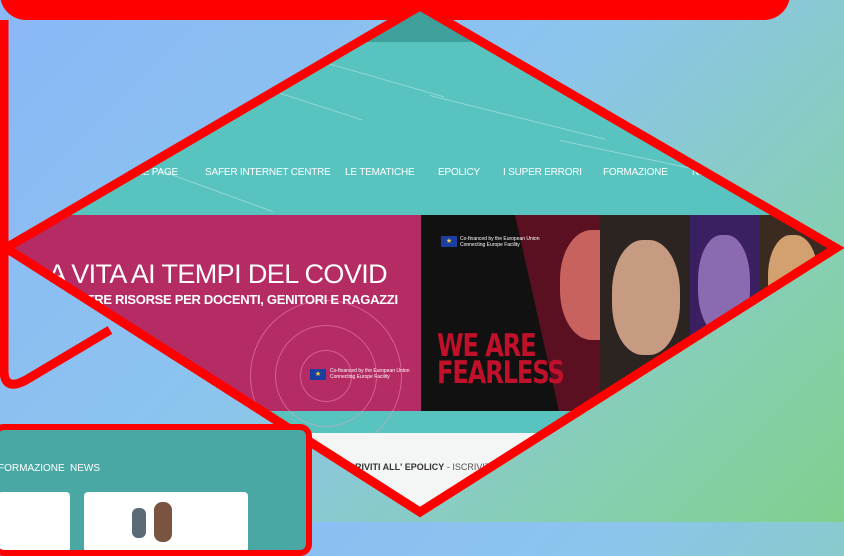  What do you see at coordinates (501, 359) in the screenshot?
I see `we-are-fearless-logo: WE ARE FEARLESS` at bounding box center [501, 359].